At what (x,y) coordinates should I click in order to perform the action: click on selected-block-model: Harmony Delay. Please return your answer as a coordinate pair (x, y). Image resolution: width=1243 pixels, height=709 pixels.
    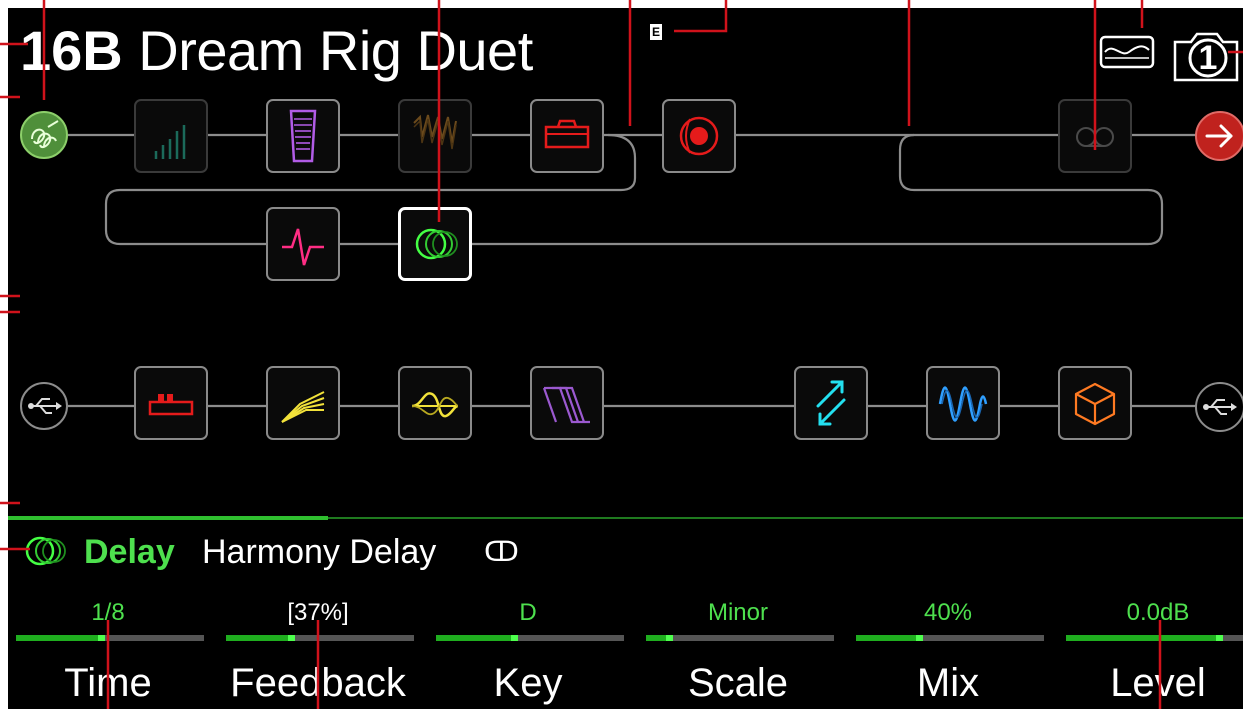
    Looking at the image, I should click on (319, 552).